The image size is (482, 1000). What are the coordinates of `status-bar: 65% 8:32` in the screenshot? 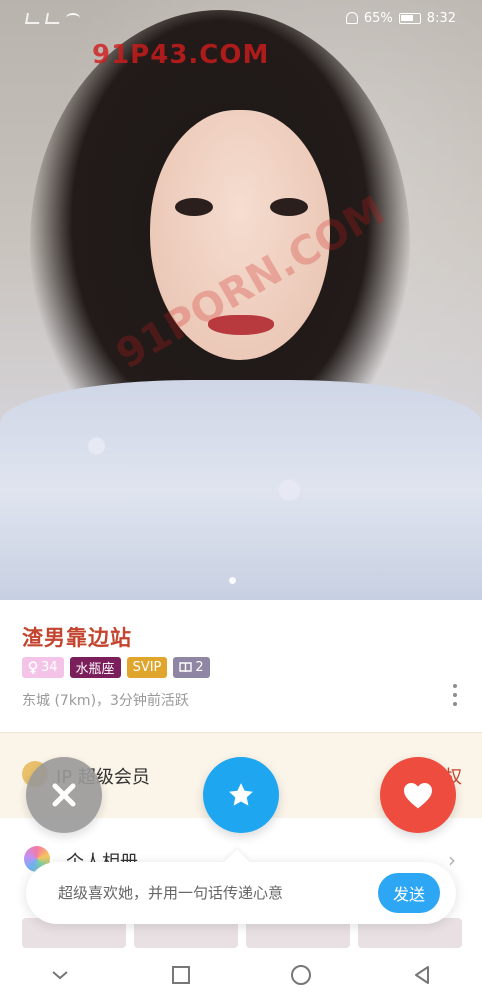 It's located at (241, 18).